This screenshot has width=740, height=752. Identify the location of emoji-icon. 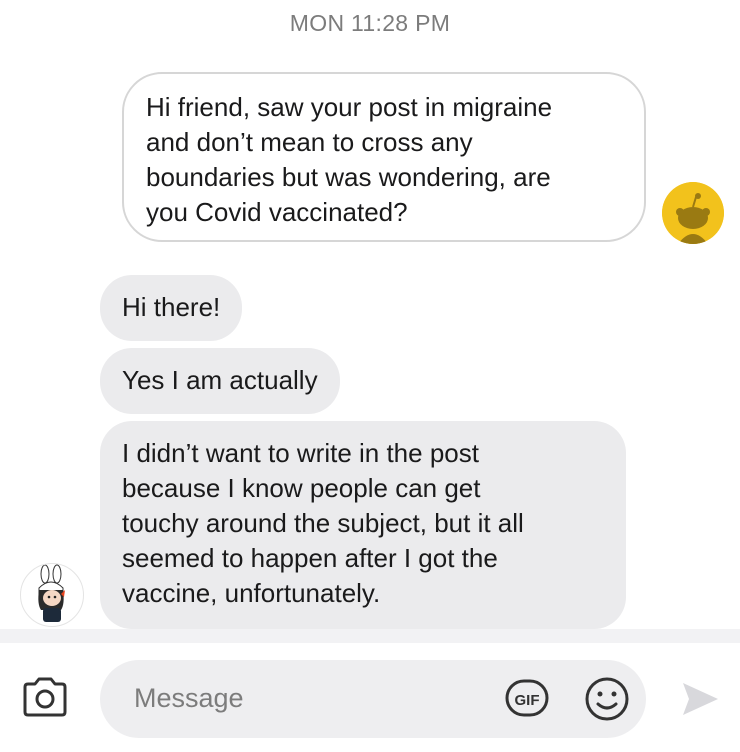
(607, 699).